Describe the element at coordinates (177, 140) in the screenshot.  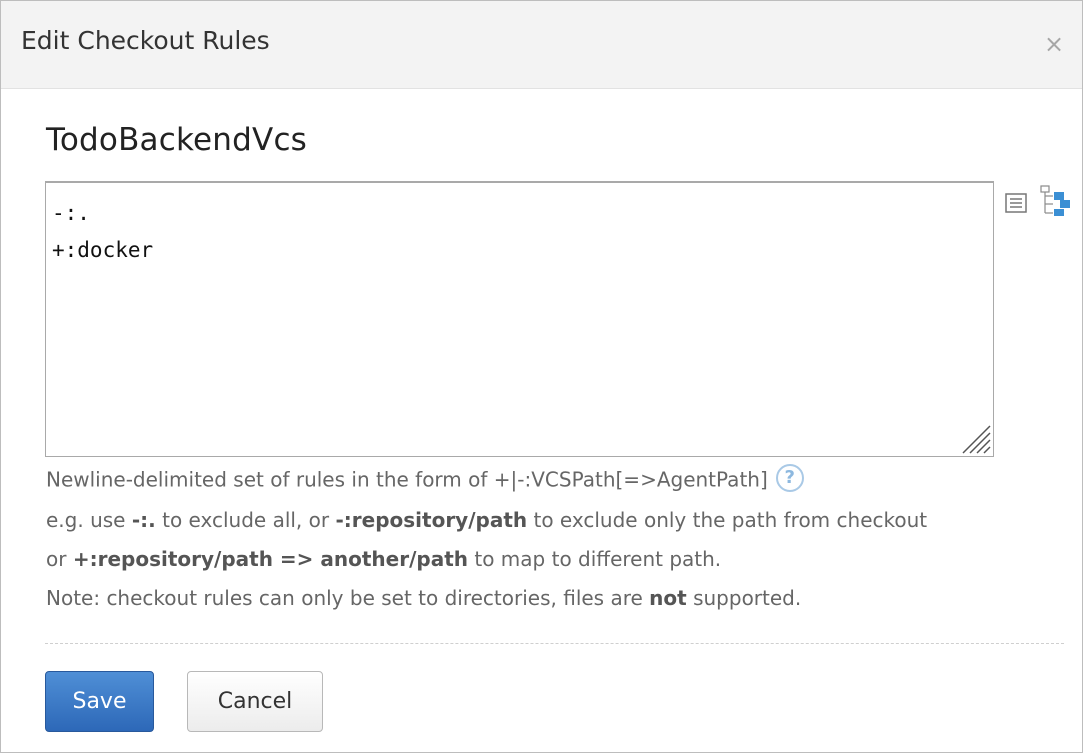
I see `vcs-root-name: TodoBackendVcs` at that location.